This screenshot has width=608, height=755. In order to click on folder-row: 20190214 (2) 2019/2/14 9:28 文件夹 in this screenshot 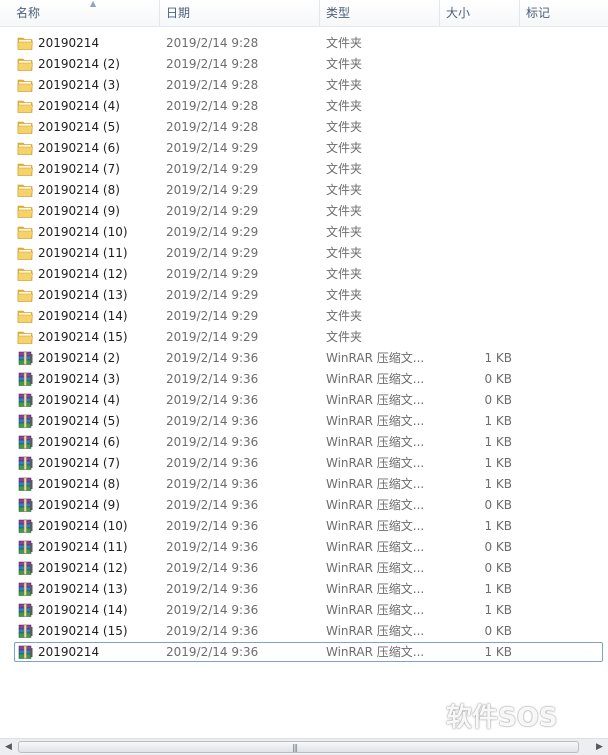, I will do `click(304, 64)`.